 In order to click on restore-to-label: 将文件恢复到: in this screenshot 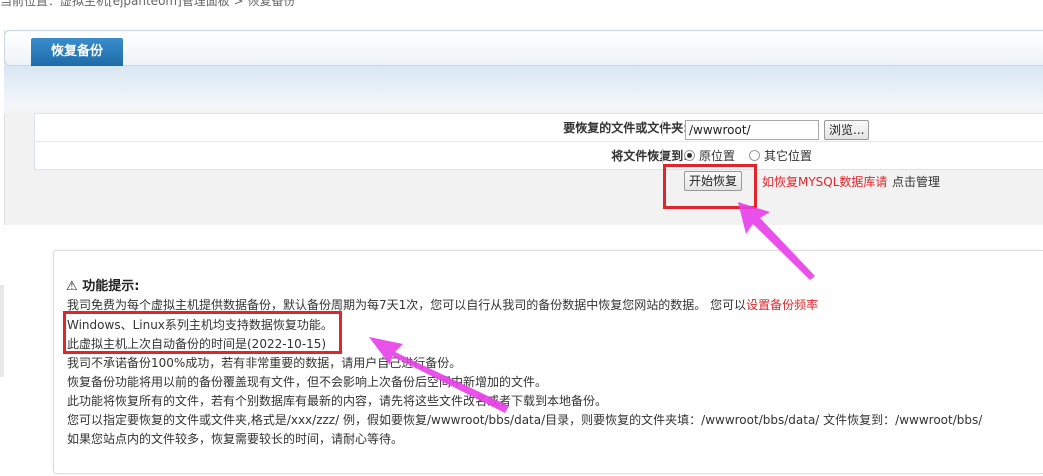, I will do `click(649, 156)`.